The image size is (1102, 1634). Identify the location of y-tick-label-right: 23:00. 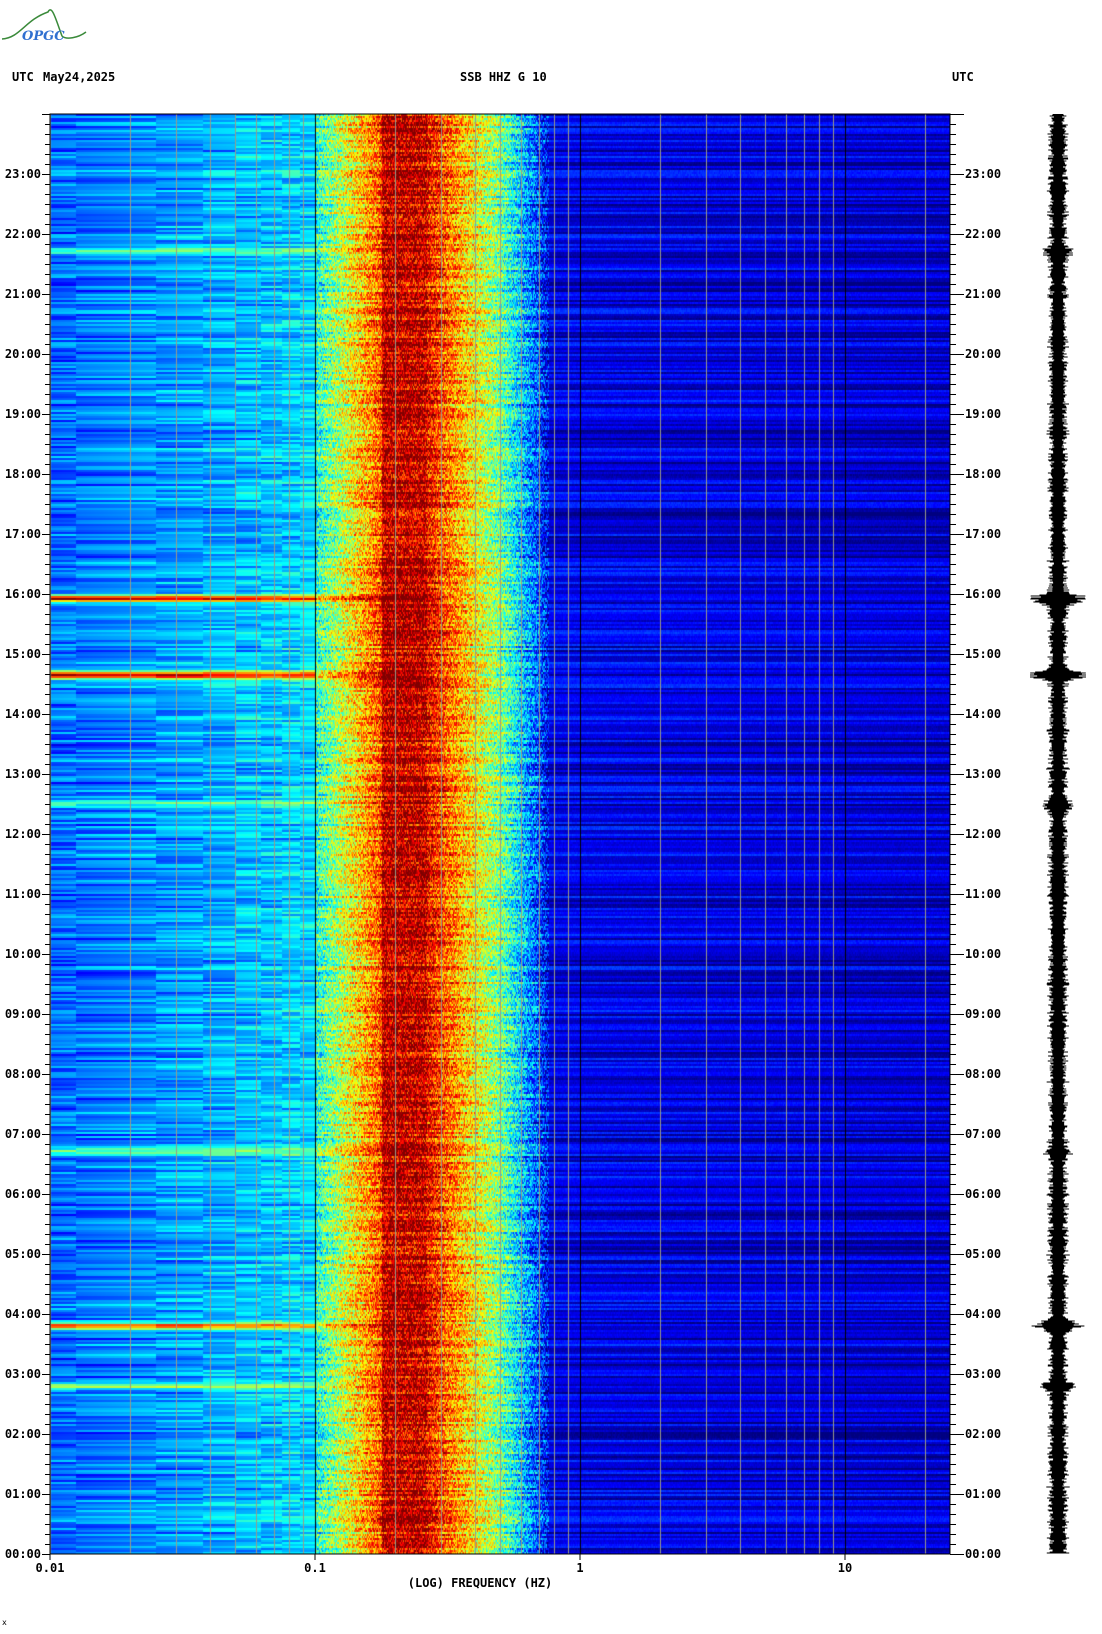
(983, 174).